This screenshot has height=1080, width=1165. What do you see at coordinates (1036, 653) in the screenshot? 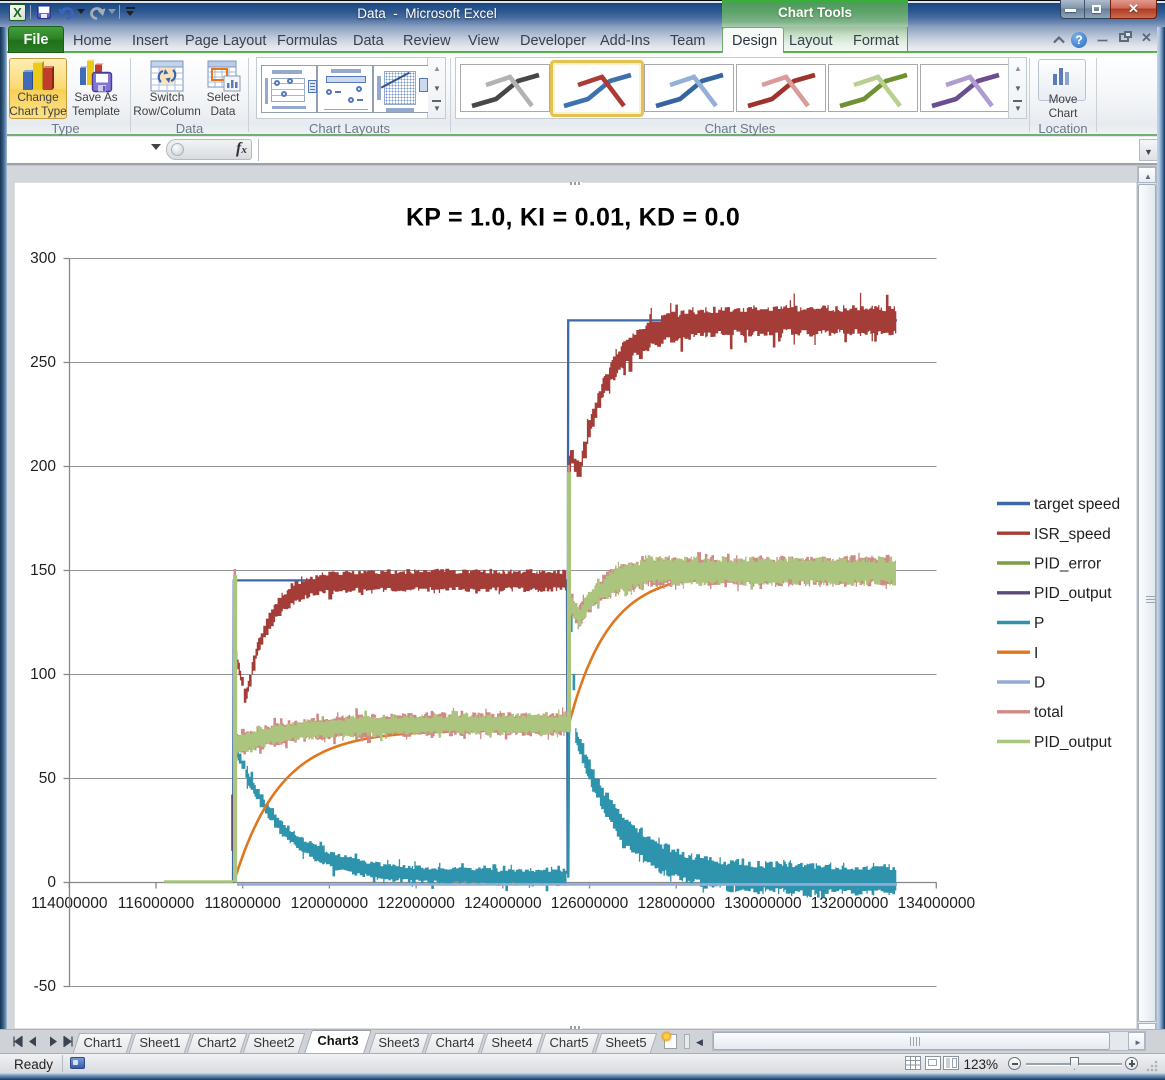
I see `svg-text: I` at bounding box center [1036, 653].